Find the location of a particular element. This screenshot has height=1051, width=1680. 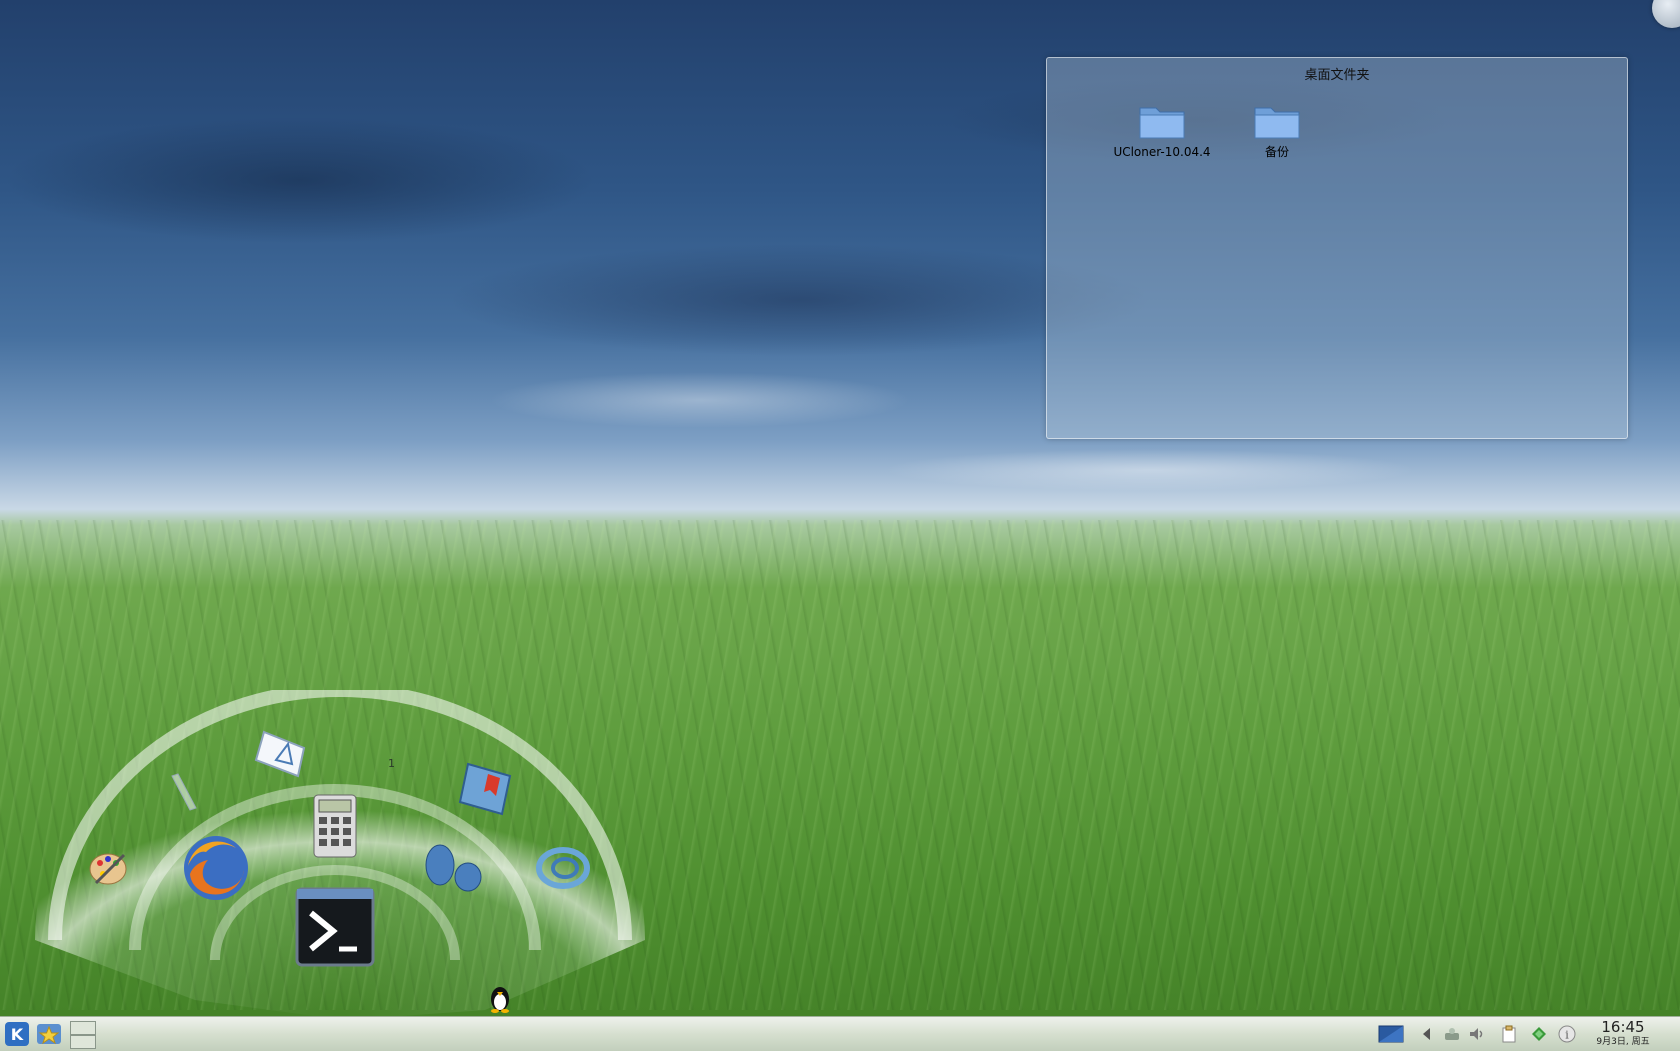

desktop-icon is located at coordinates (1391, 1034).